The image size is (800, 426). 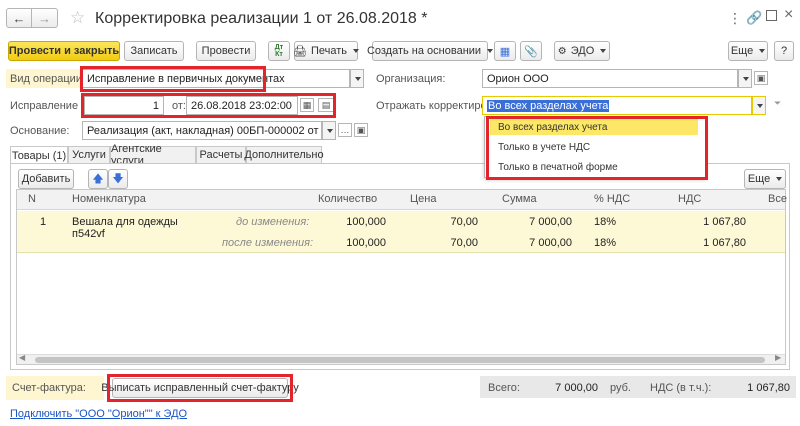 I want to click on arrow-left-icon: ←, so click(x=19, y=18).